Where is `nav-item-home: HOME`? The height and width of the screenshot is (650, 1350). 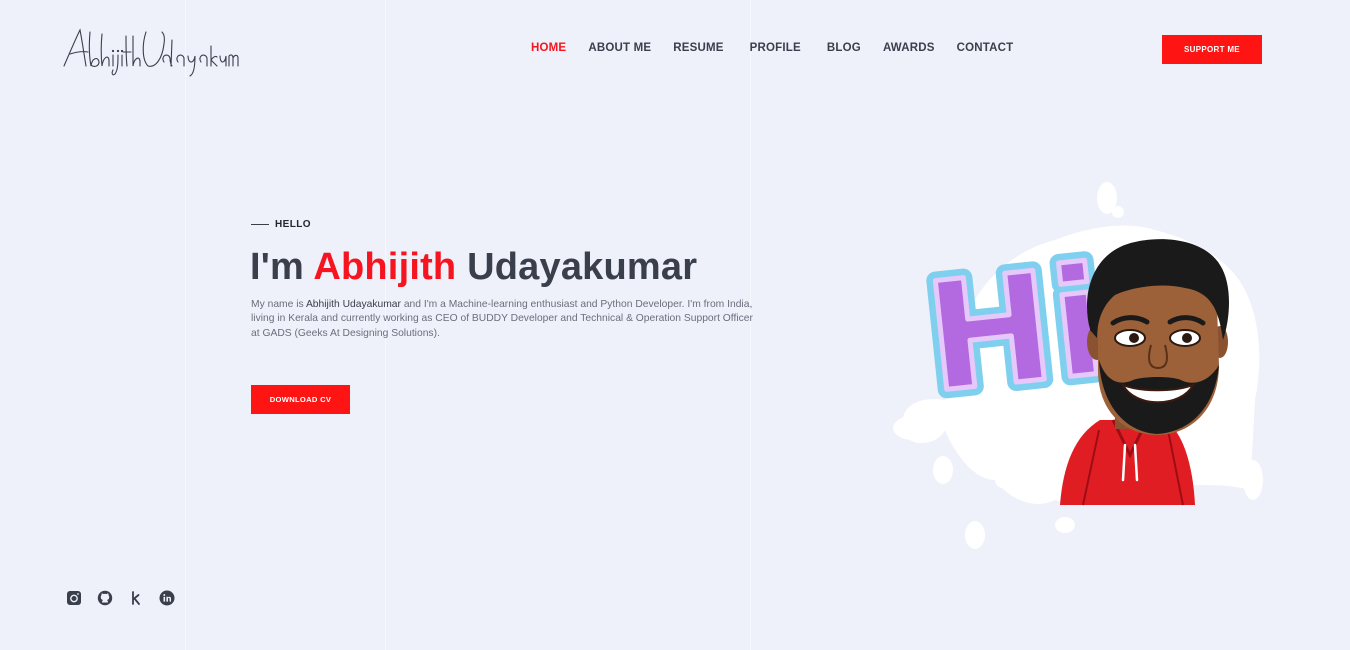
nav-item-home: HOME is located at coordinates (548, 48).